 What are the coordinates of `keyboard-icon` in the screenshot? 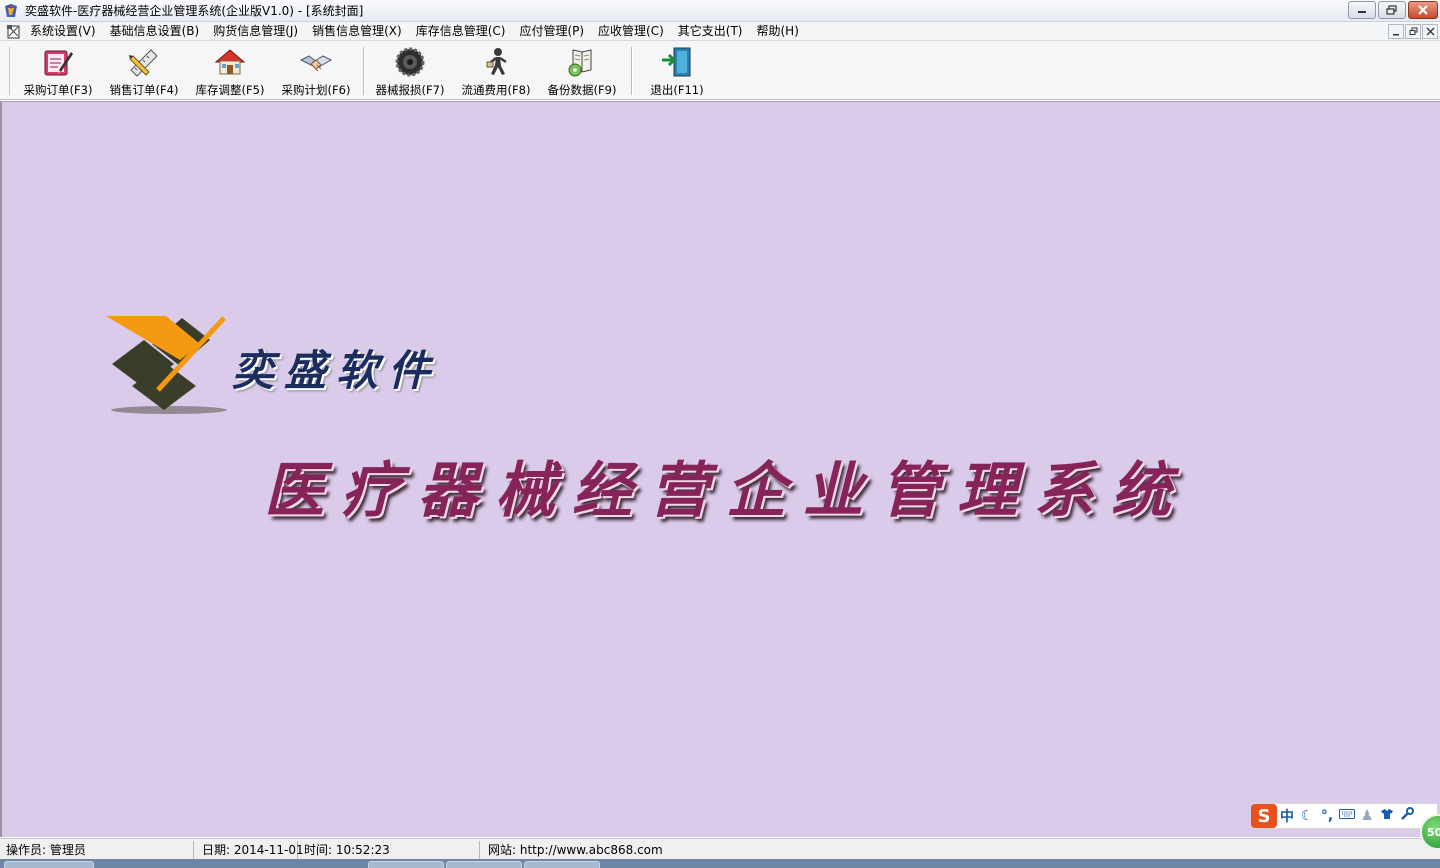 It's located at (1347, 816).